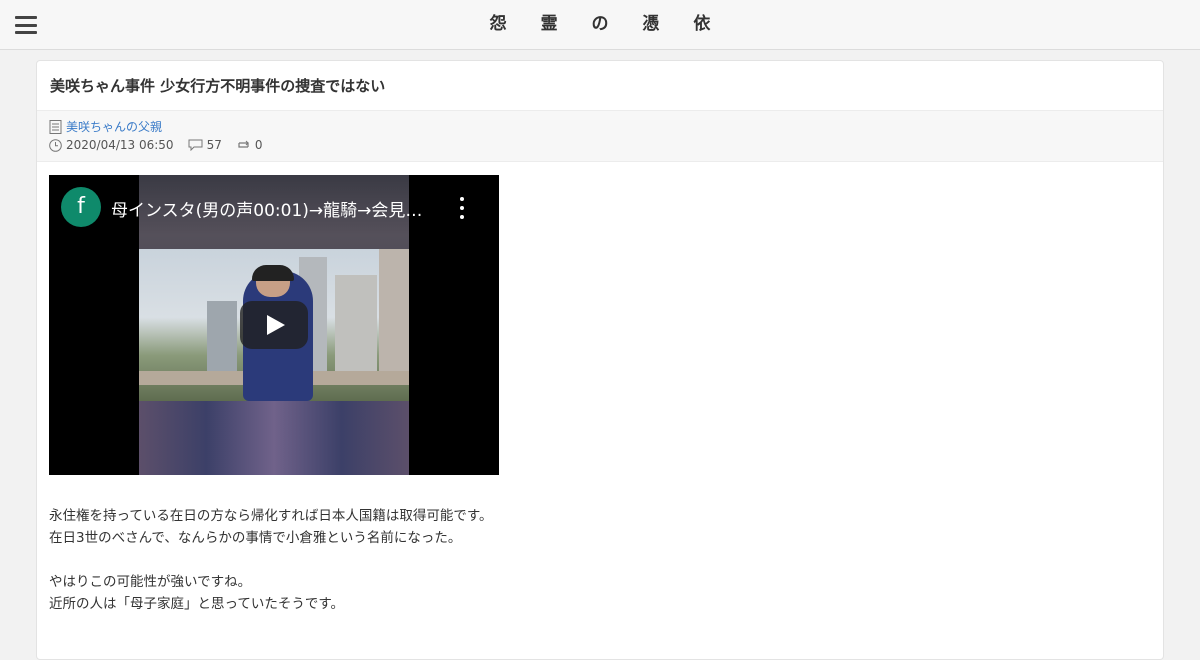 This screenshot has height=660, width=1200. I want to click on author-link: 美咲ちゃんの父親, so click(114, 126).